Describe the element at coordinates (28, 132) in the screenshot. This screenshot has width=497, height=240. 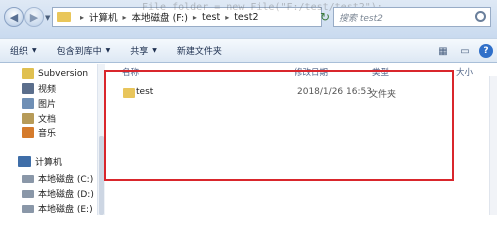
I see `music-library-icon` at that location.